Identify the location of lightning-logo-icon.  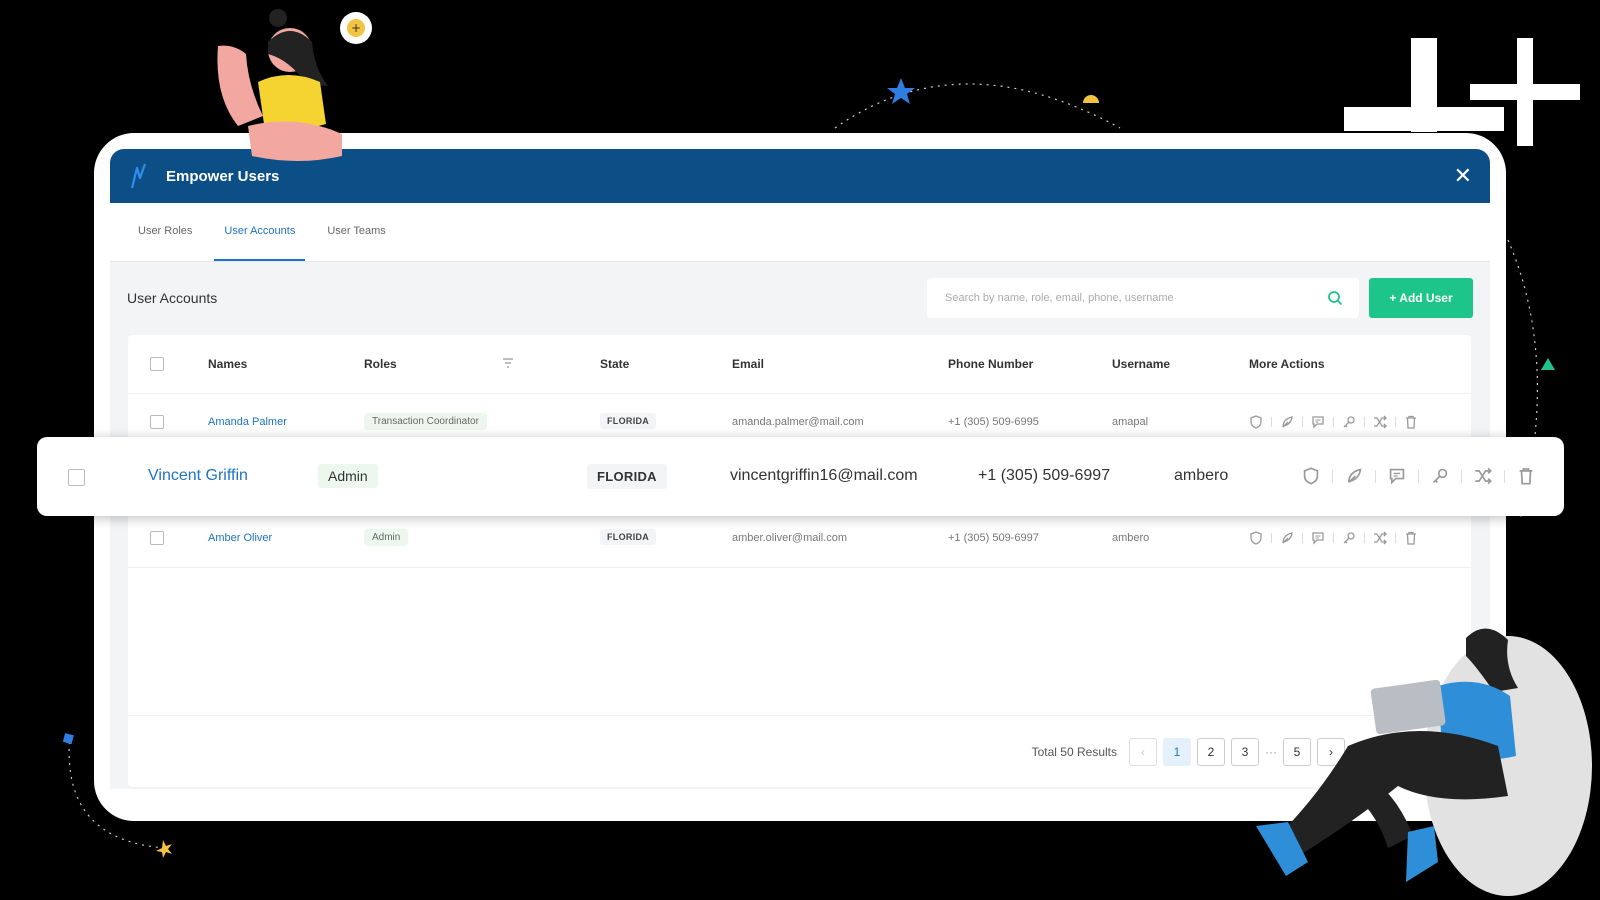
(138, 176).